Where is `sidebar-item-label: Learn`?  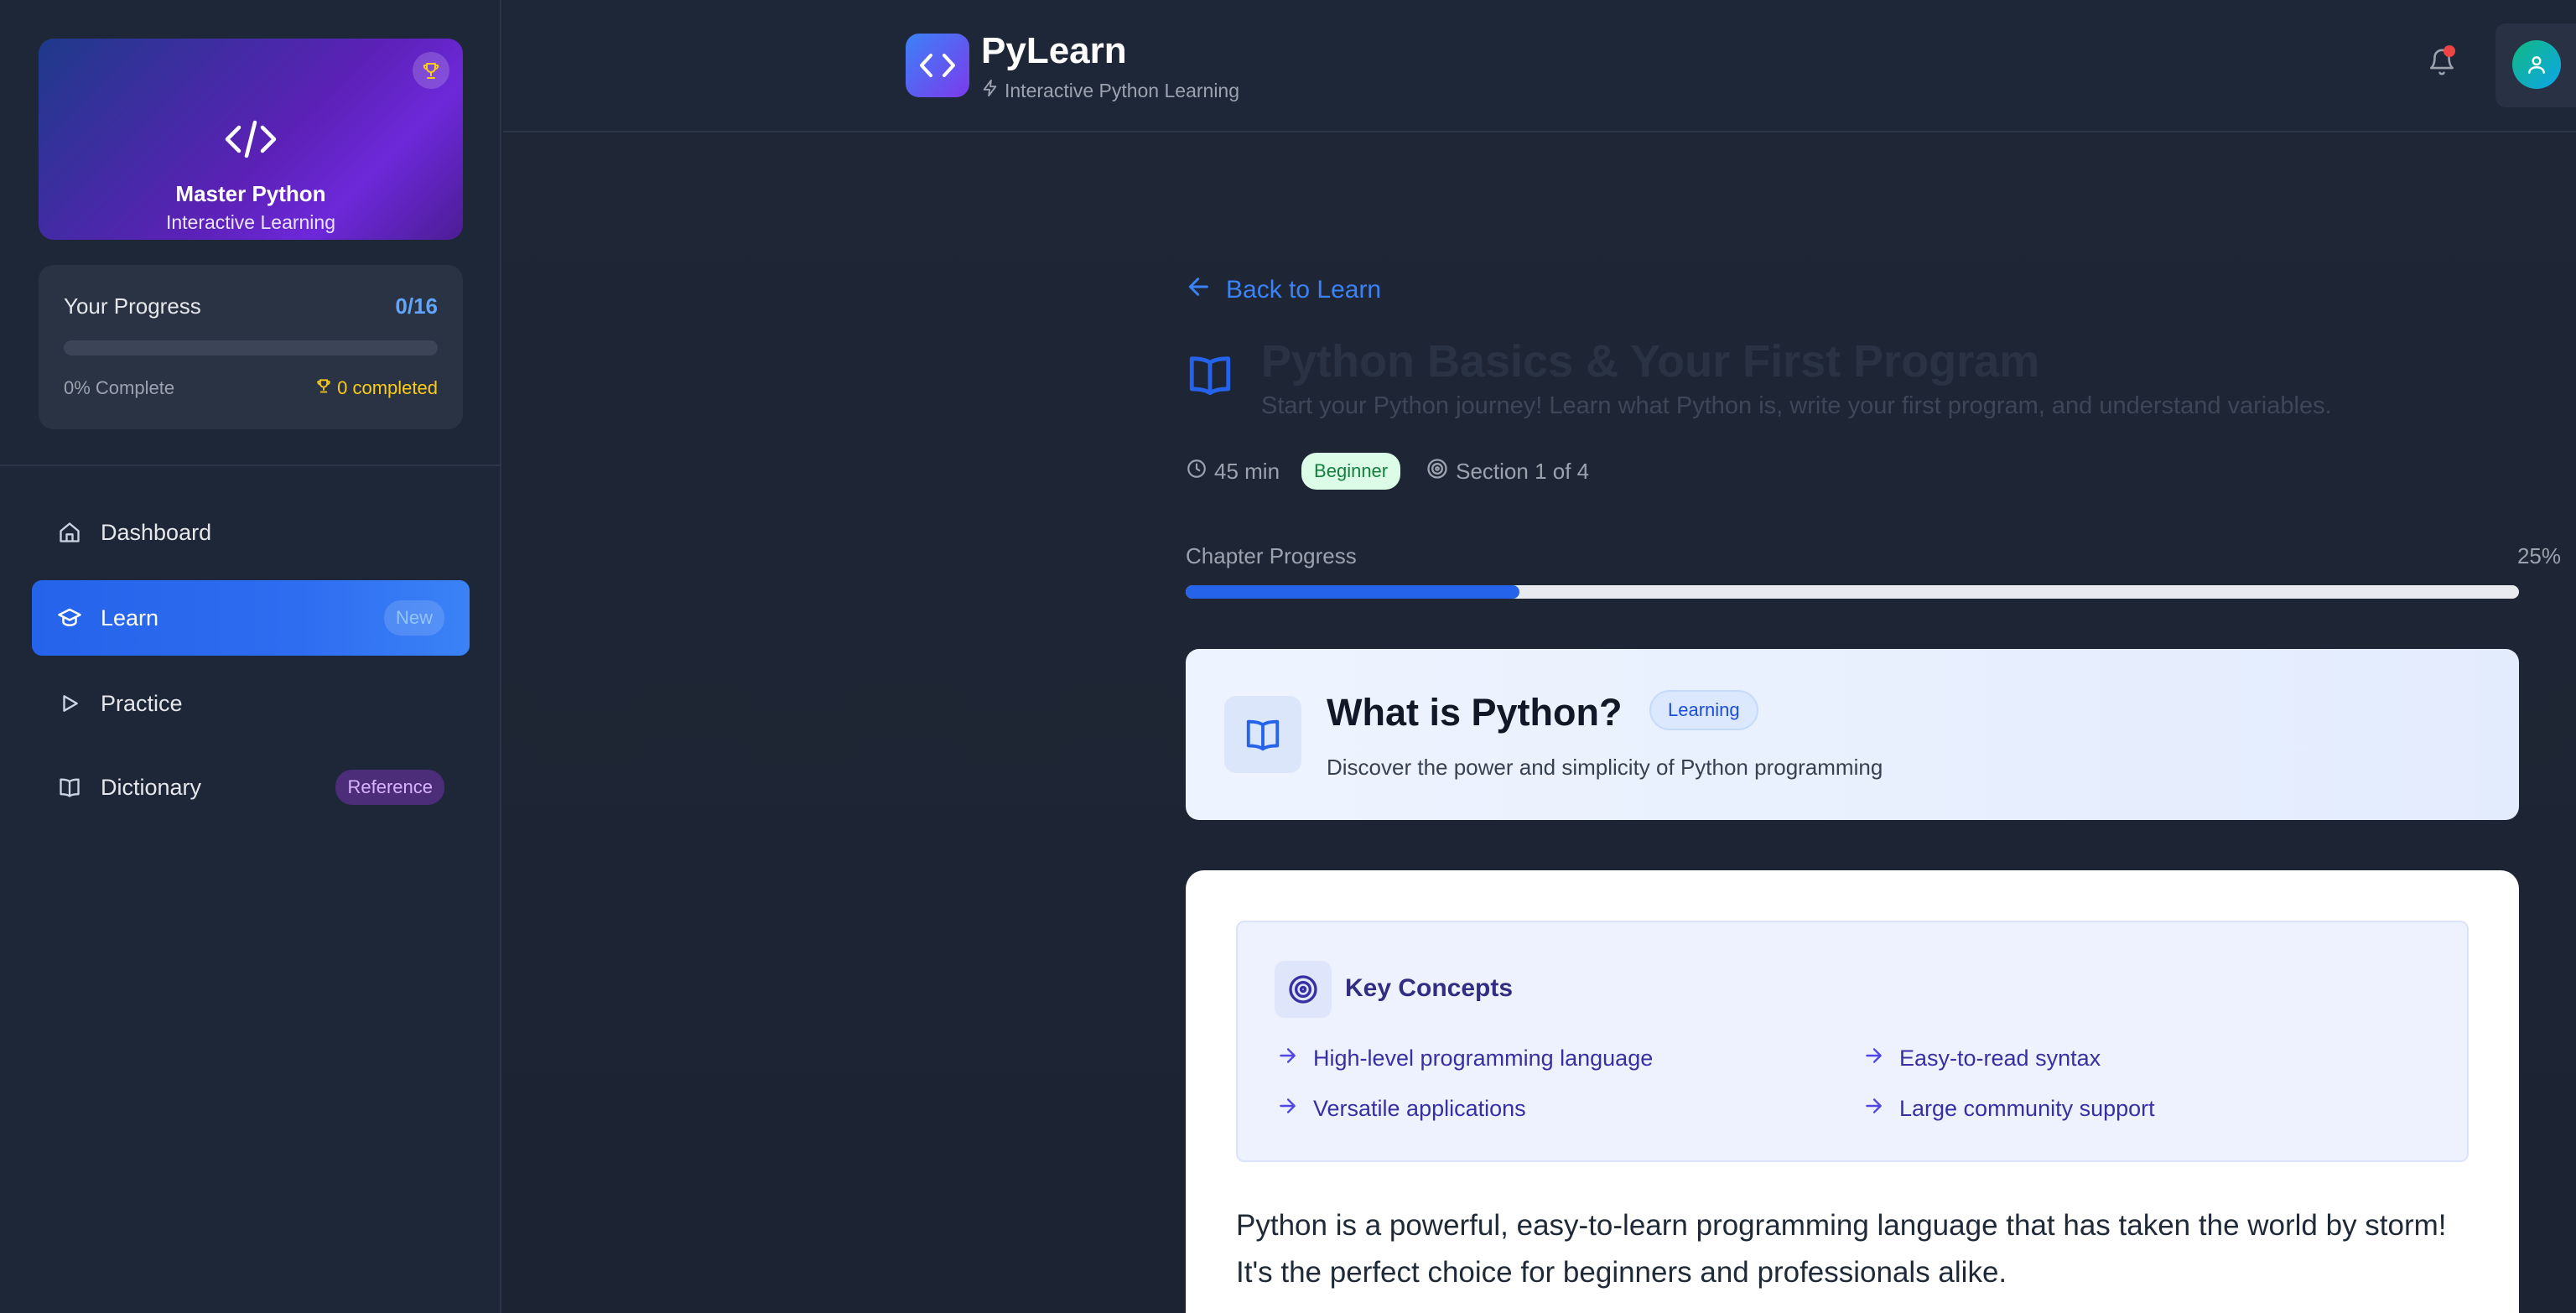 sidebar-item-label: Learn is located at coordinates (130, 618).